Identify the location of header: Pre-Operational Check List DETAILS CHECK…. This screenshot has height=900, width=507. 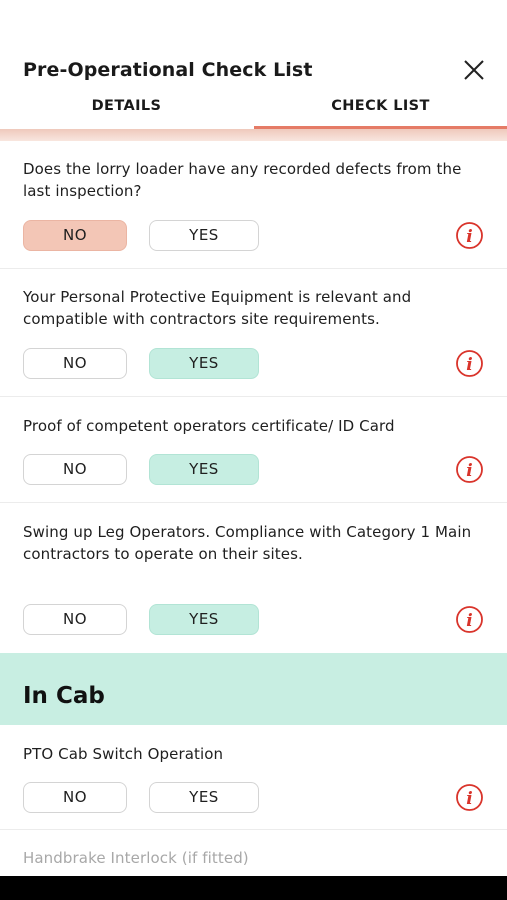
(253, 65).